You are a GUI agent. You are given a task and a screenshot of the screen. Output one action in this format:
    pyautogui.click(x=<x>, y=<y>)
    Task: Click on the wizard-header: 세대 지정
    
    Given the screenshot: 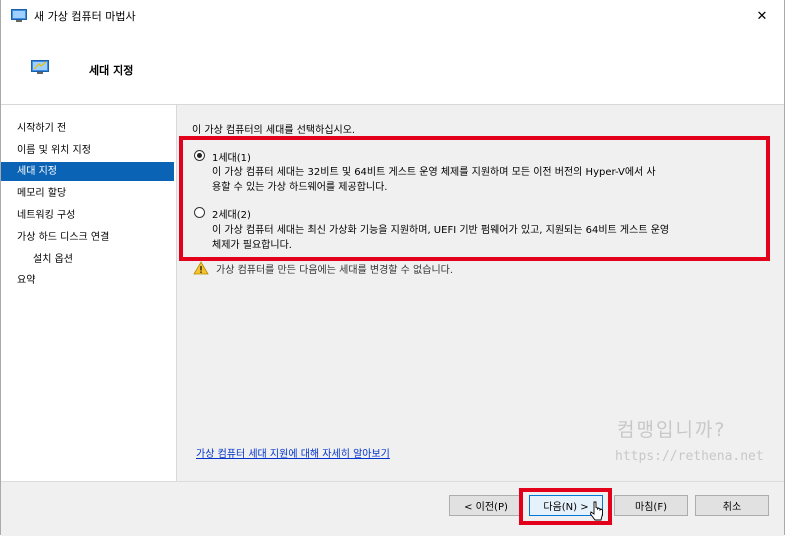 What is the action you would take?
    pyautogui.click(x=392, y=68)
    